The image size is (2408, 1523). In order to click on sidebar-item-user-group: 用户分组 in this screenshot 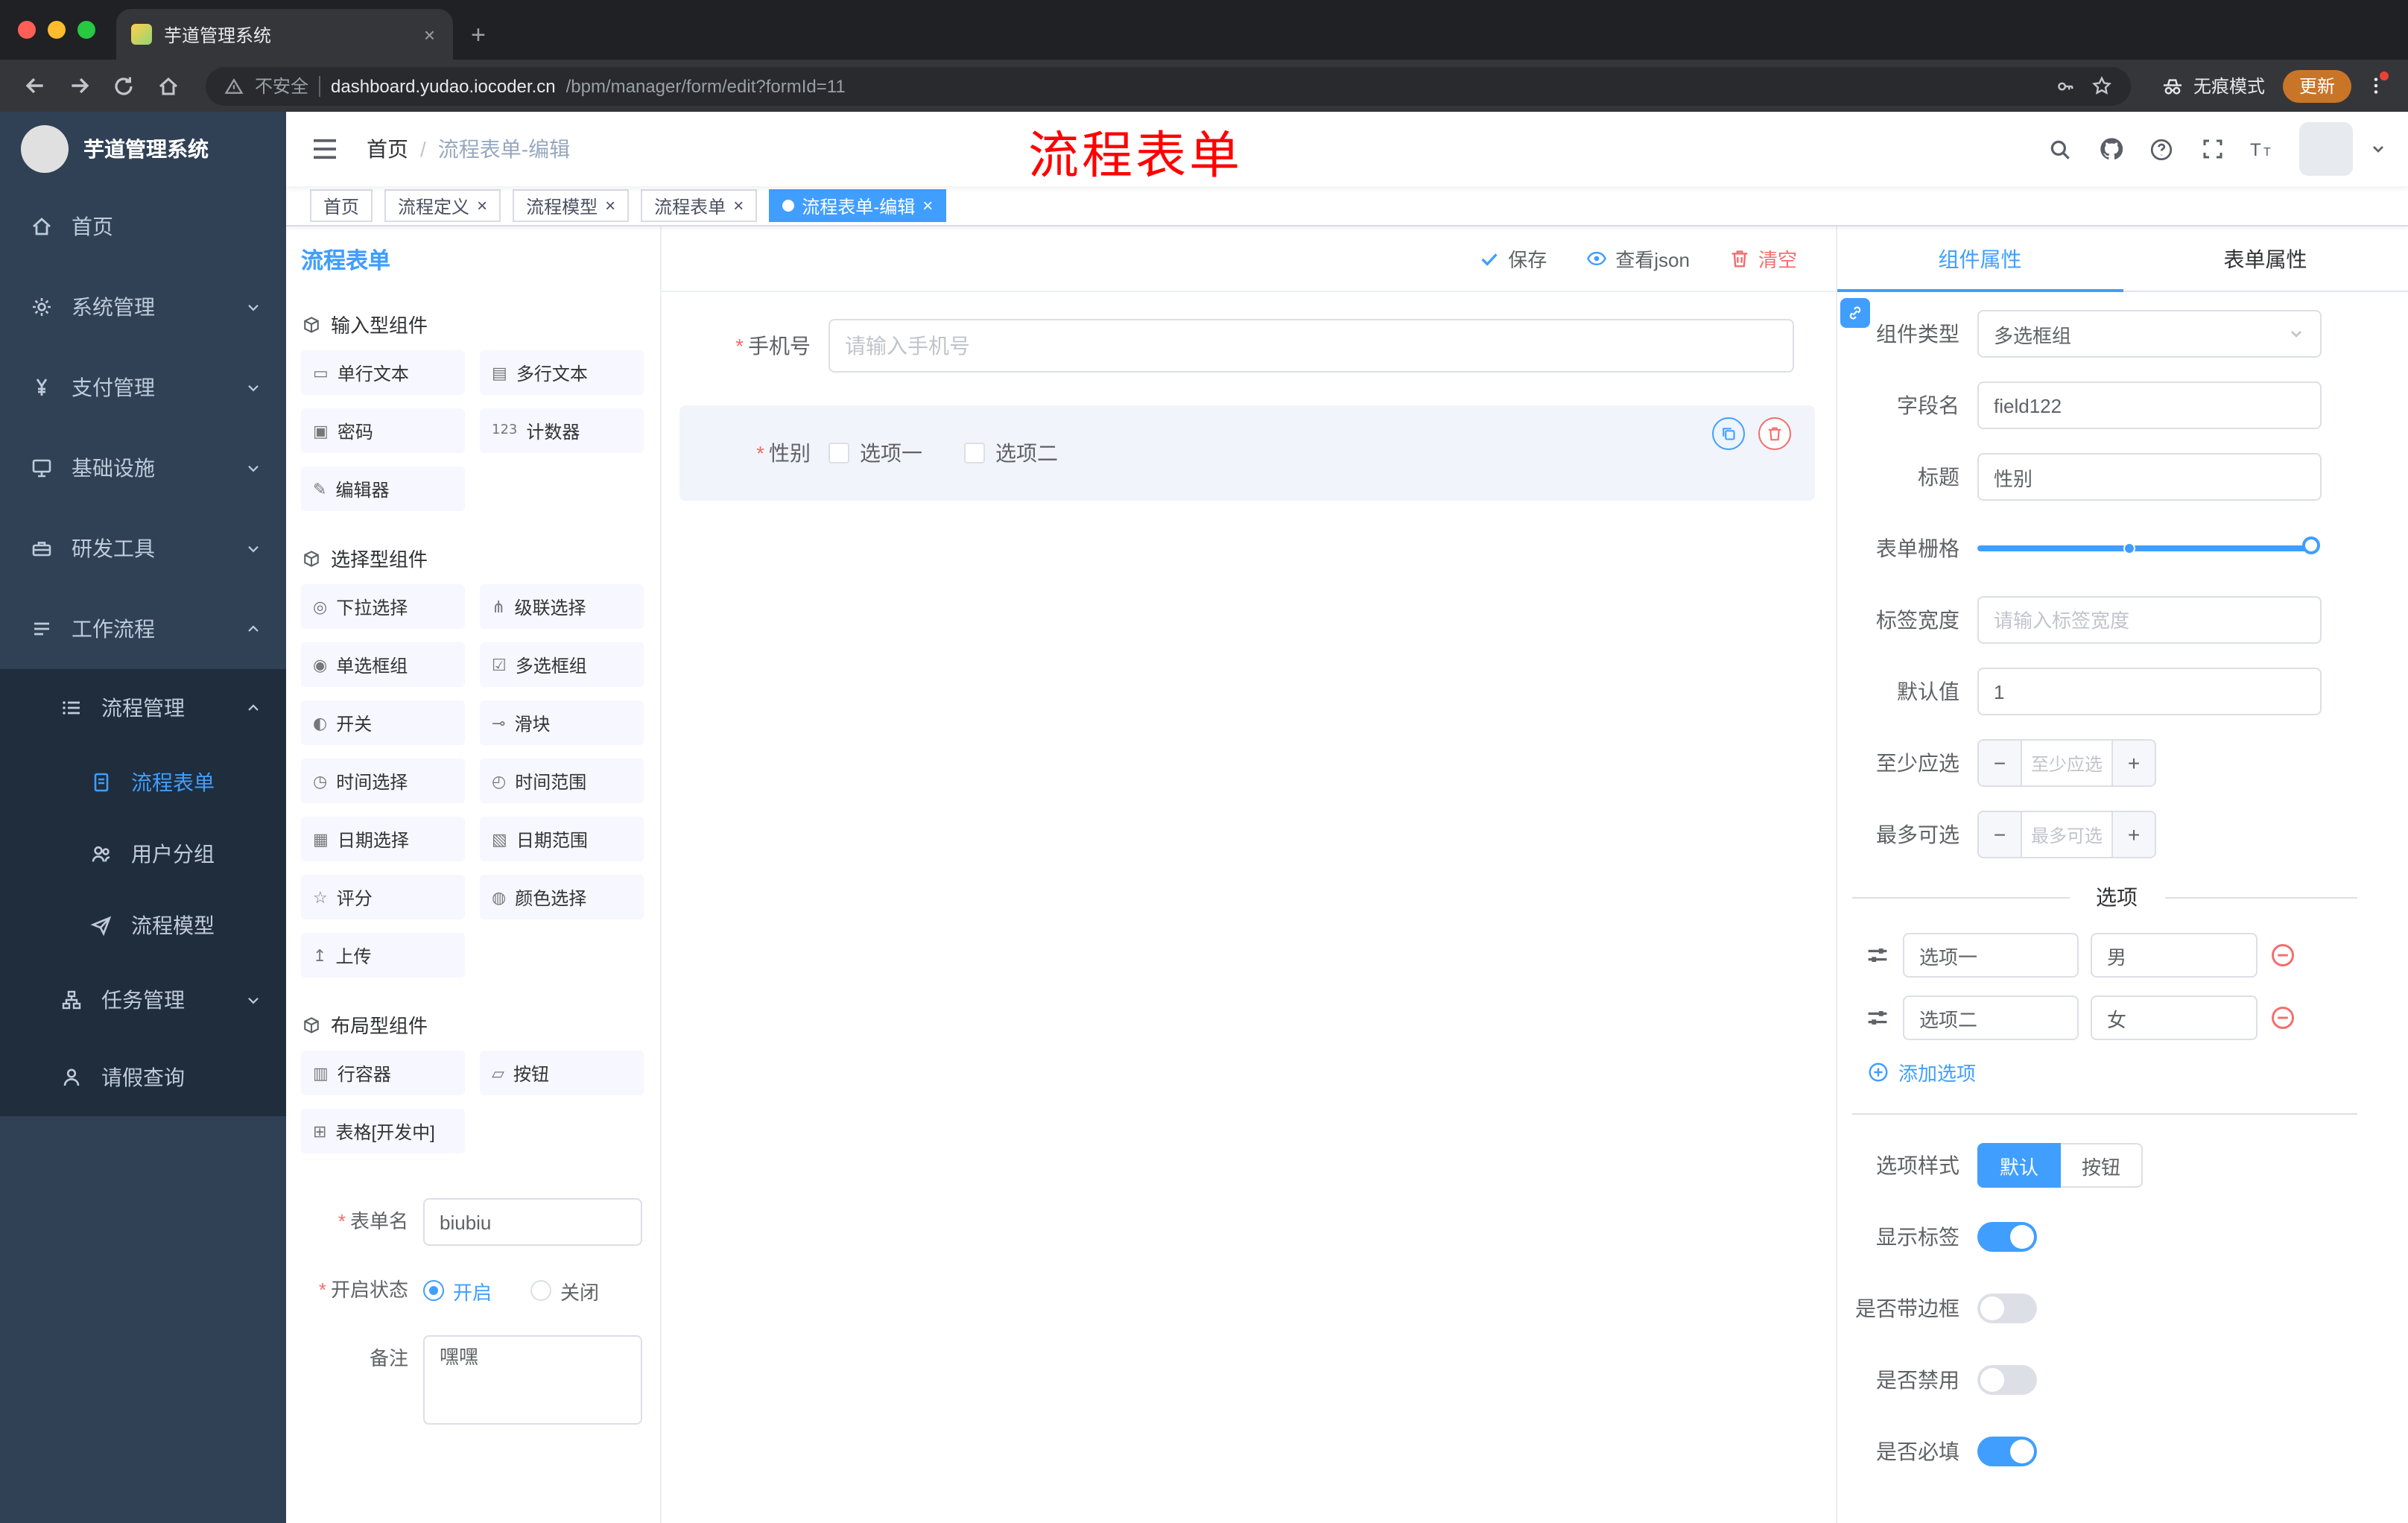, I will do `click(143, 854)`.